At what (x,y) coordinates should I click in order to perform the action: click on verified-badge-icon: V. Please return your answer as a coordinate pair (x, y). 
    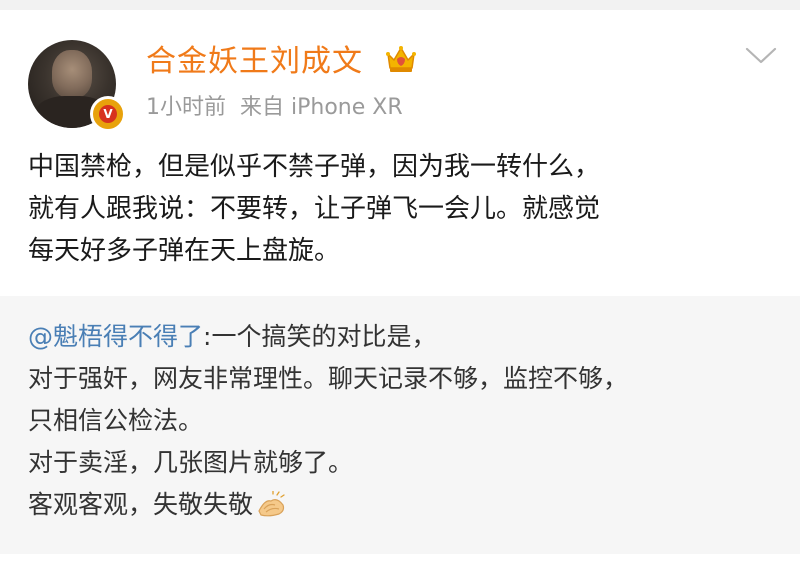
    Looking at the image, I should click on (108, 114).